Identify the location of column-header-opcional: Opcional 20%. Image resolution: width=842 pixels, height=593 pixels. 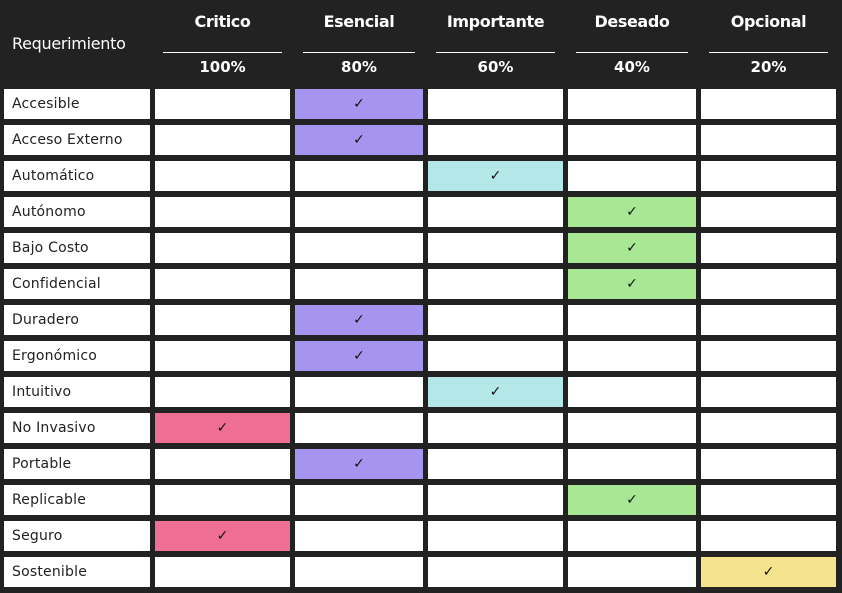
(768, 43).